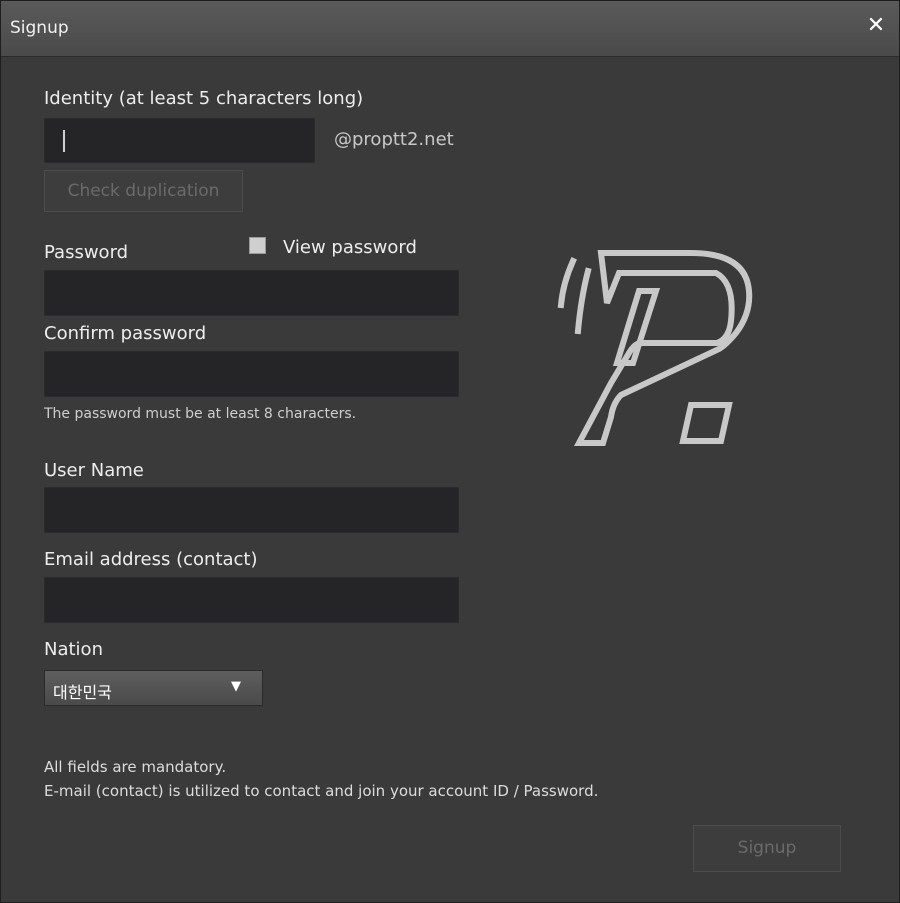 The width and height of the screenshot is (900, 903). Describe the element at coordinates (767, 848) in the screenshot. I see `signup-button: Signup` at that location.